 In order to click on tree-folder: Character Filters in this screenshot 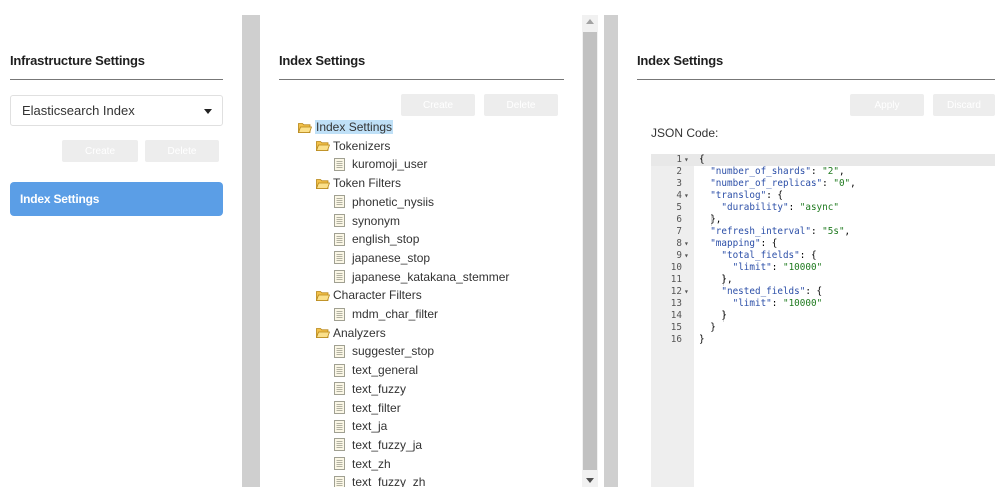, I will do `click(368, 295)`.